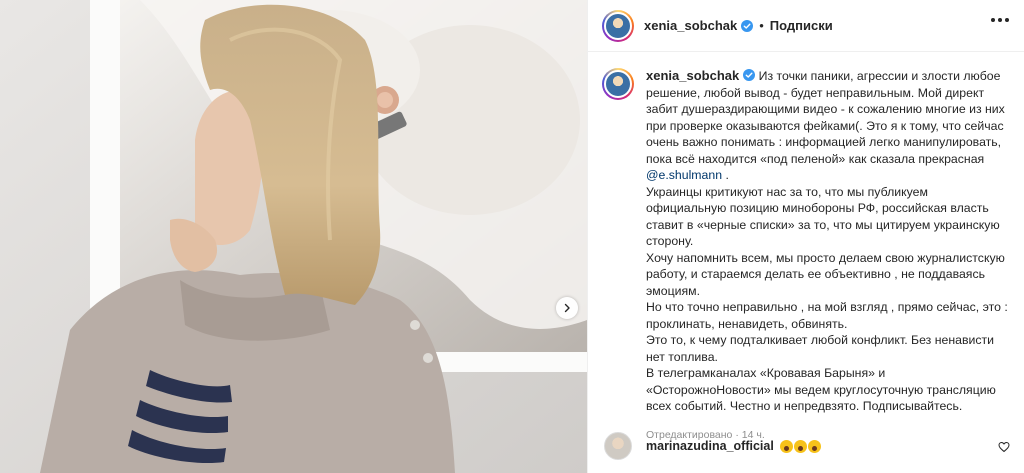  Describe the element at coordinates (710, 446) in the screenshot. I see `commenter-username: marinazudina_official` at that location.